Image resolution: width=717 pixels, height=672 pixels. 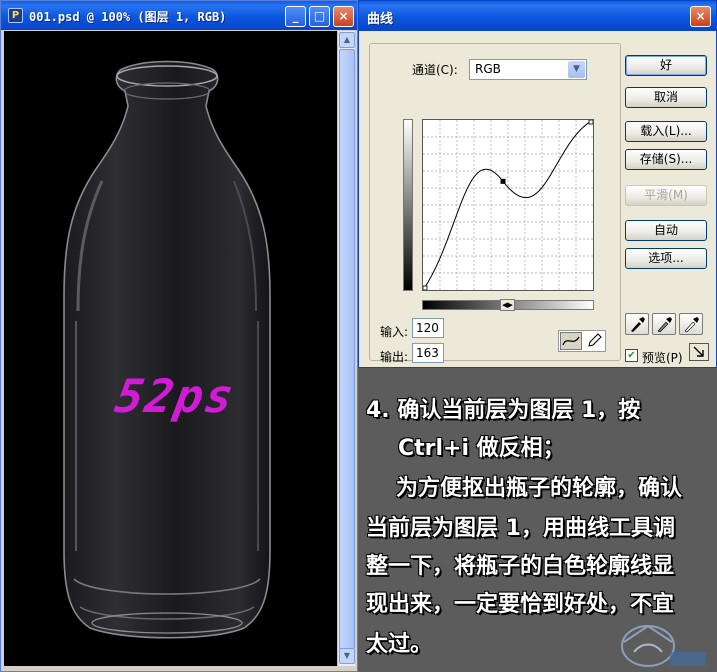 I want to click on curve-point-tool-icon, so click(x=571, y=341).